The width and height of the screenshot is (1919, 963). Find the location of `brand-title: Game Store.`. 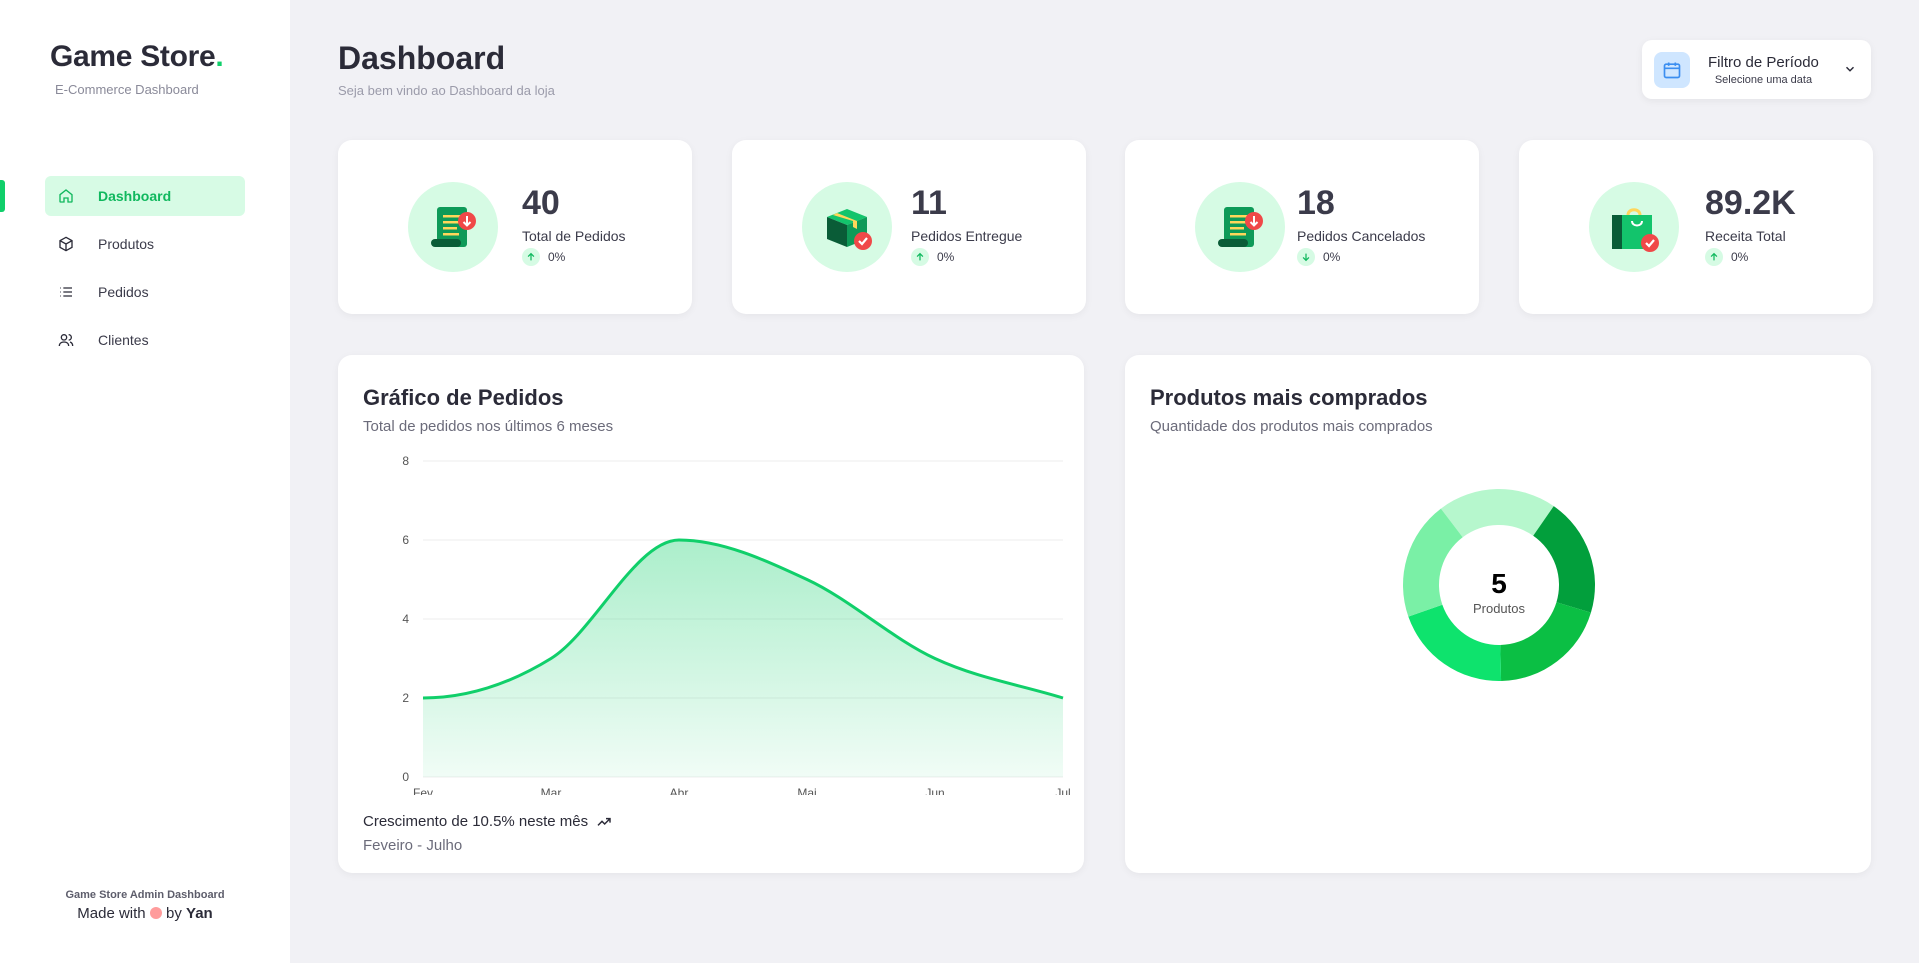

brand-title: Game Store. is located at coordinates (137, 57).